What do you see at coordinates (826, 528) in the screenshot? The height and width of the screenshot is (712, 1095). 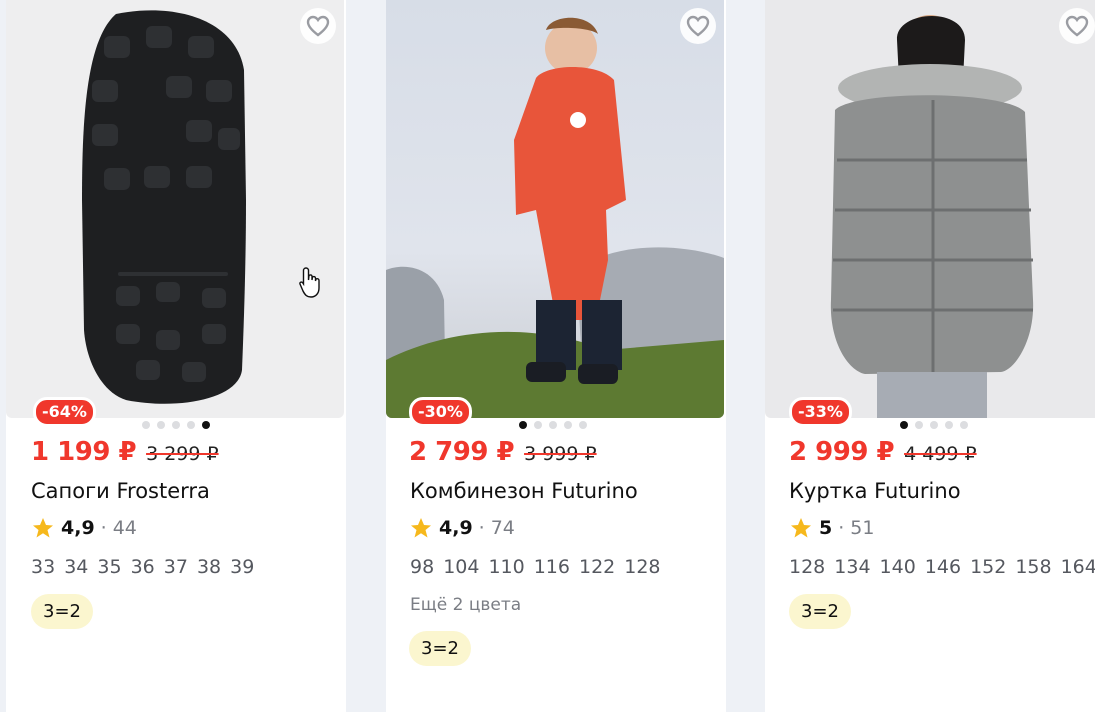 I see `rating-value: 5` at bounding box center [826, 528].